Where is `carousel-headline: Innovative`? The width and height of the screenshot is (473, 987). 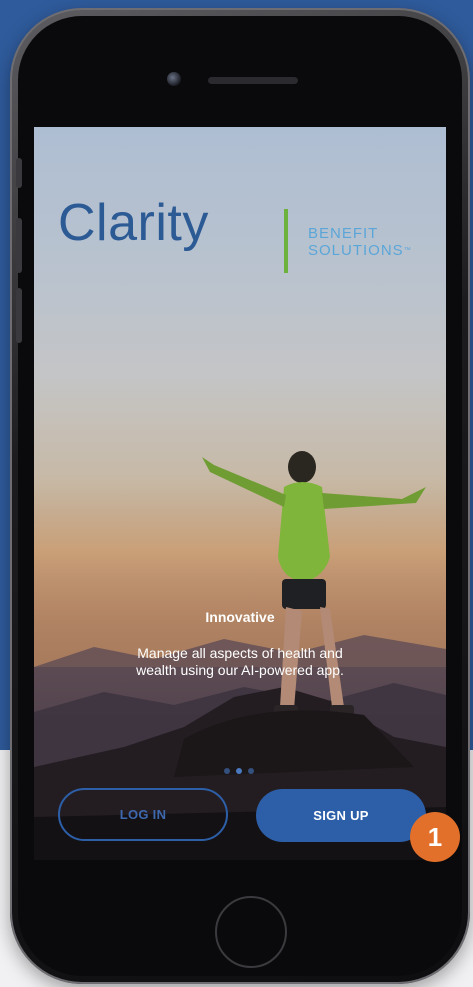
carousel-headline: Innovative is located at coordinates (240, 617).